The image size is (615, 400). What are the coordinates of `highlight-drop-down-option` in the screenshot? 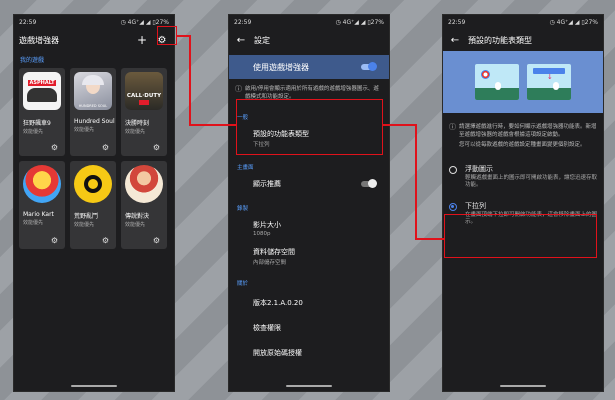 It's located at (520, 236).